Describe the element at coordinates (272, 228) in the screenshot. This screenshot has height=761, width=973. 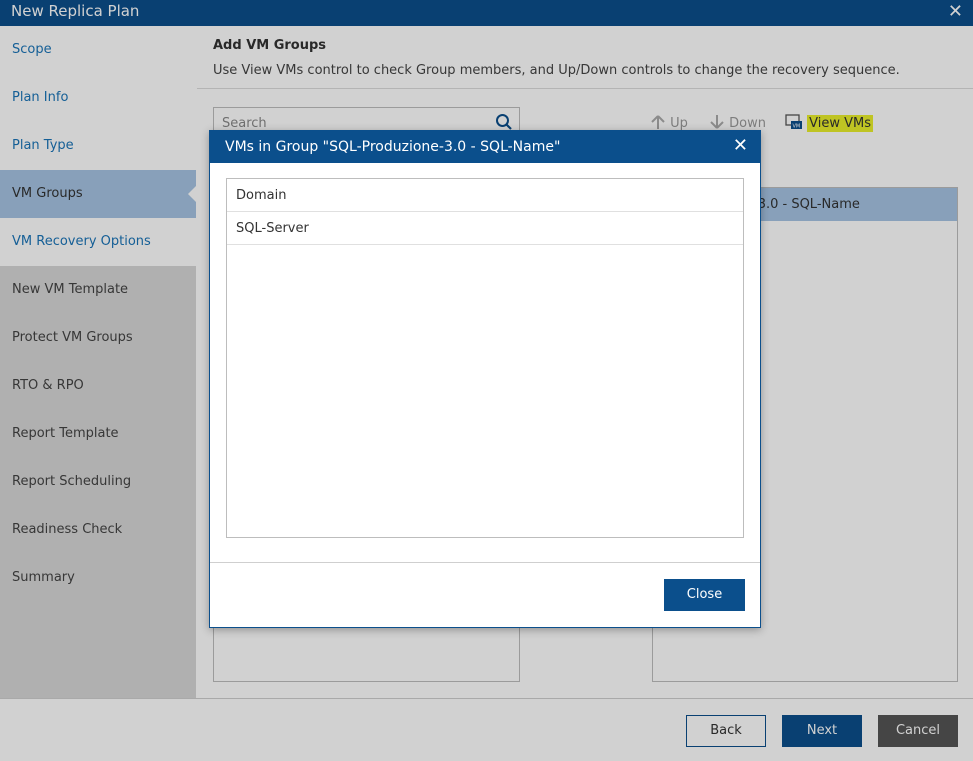
I see `vm-name: SQL-Server` at that location.